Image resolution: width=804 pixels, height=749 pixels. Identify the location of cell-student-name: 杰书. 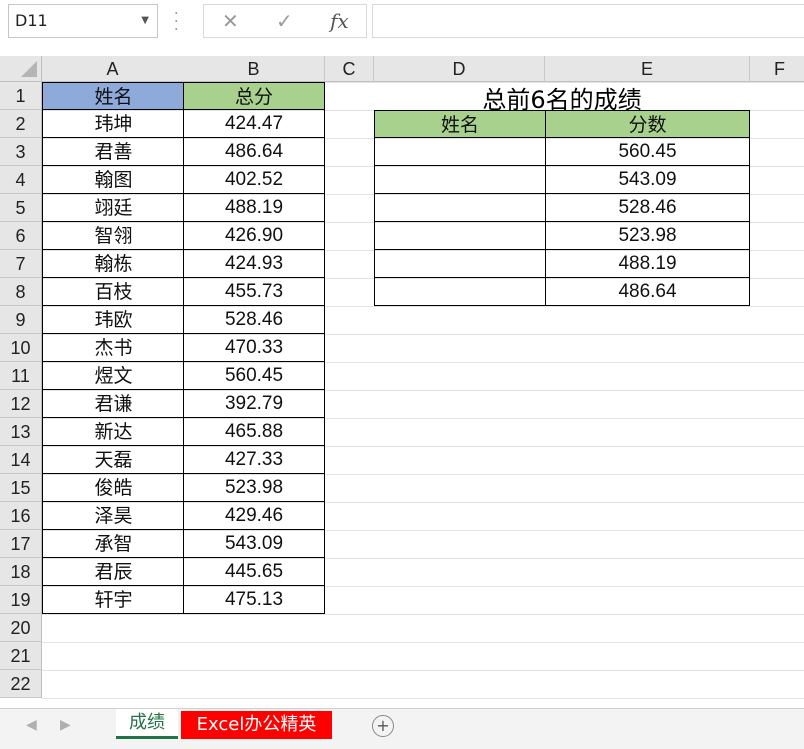
(113, 348).